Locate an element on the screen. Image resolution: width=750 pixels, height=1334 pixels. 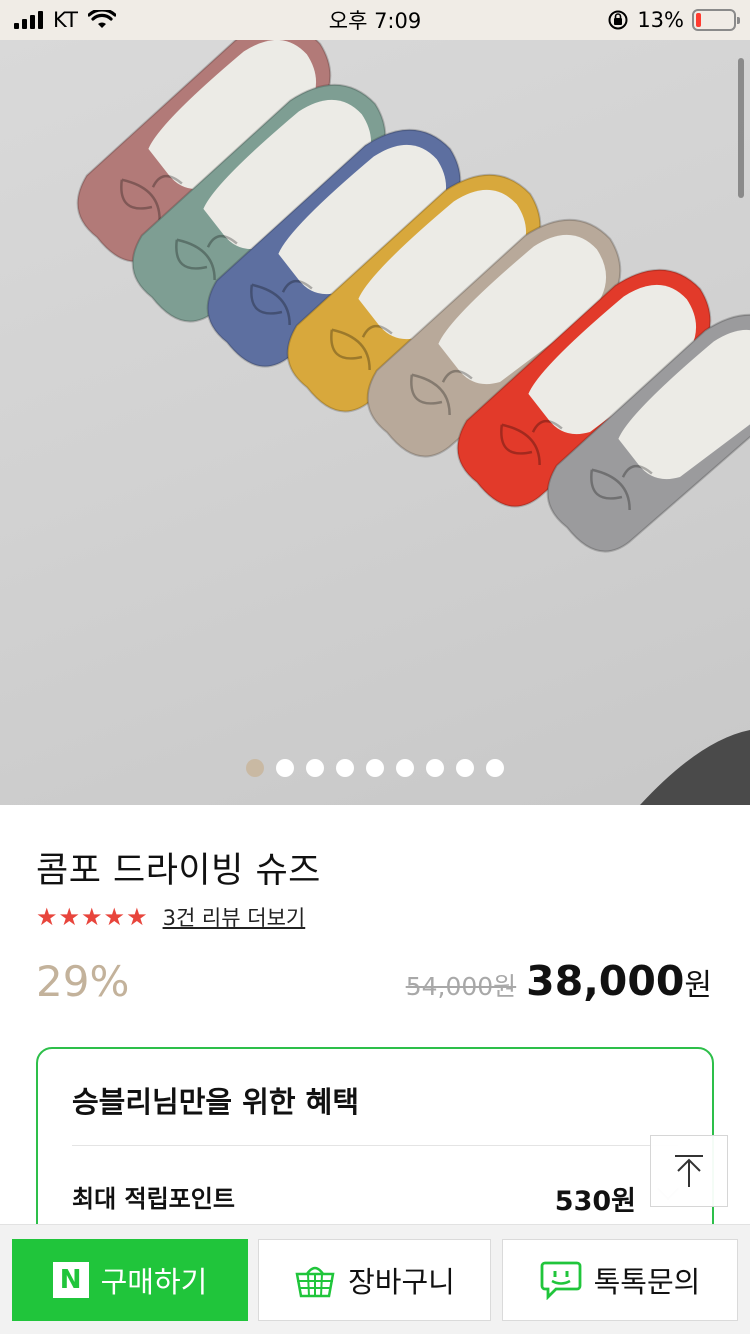
talktalk-button: 톡톡문의 is located at coordinates (620, 1280).